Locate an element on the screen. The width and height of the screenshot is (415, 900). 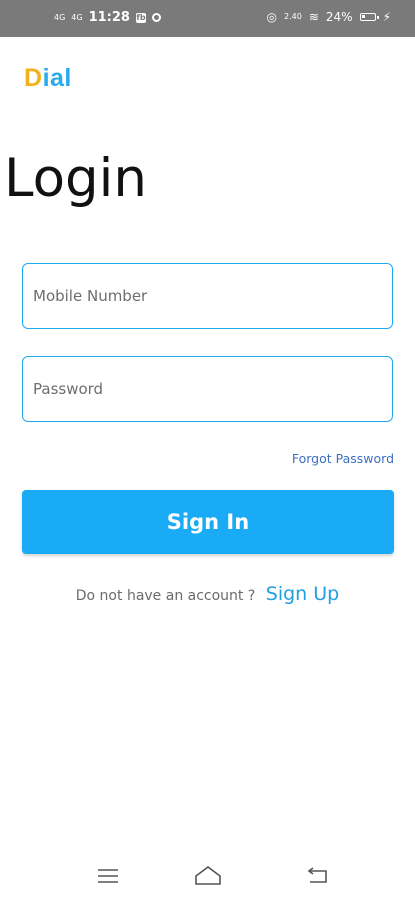
system-nav-bar is located at coordinates (207, 877).